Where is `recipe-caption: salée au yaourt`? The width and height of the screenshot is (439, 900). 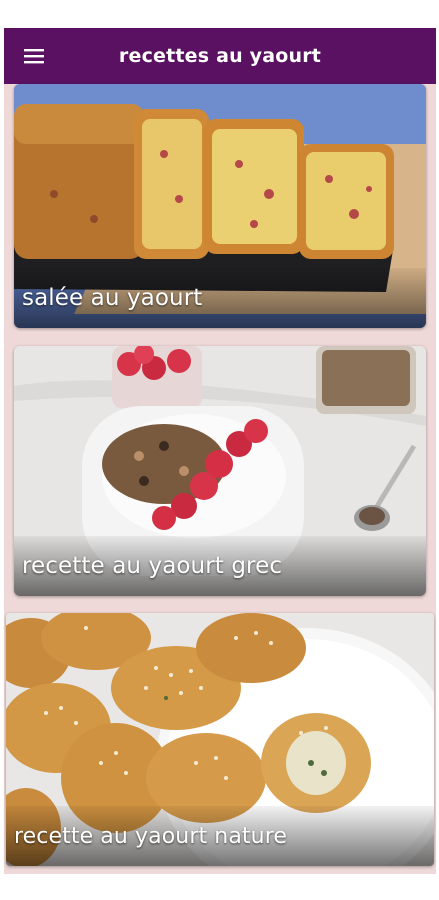
recipe-caption: salée au yaourt is located at coordinates (220, 298).